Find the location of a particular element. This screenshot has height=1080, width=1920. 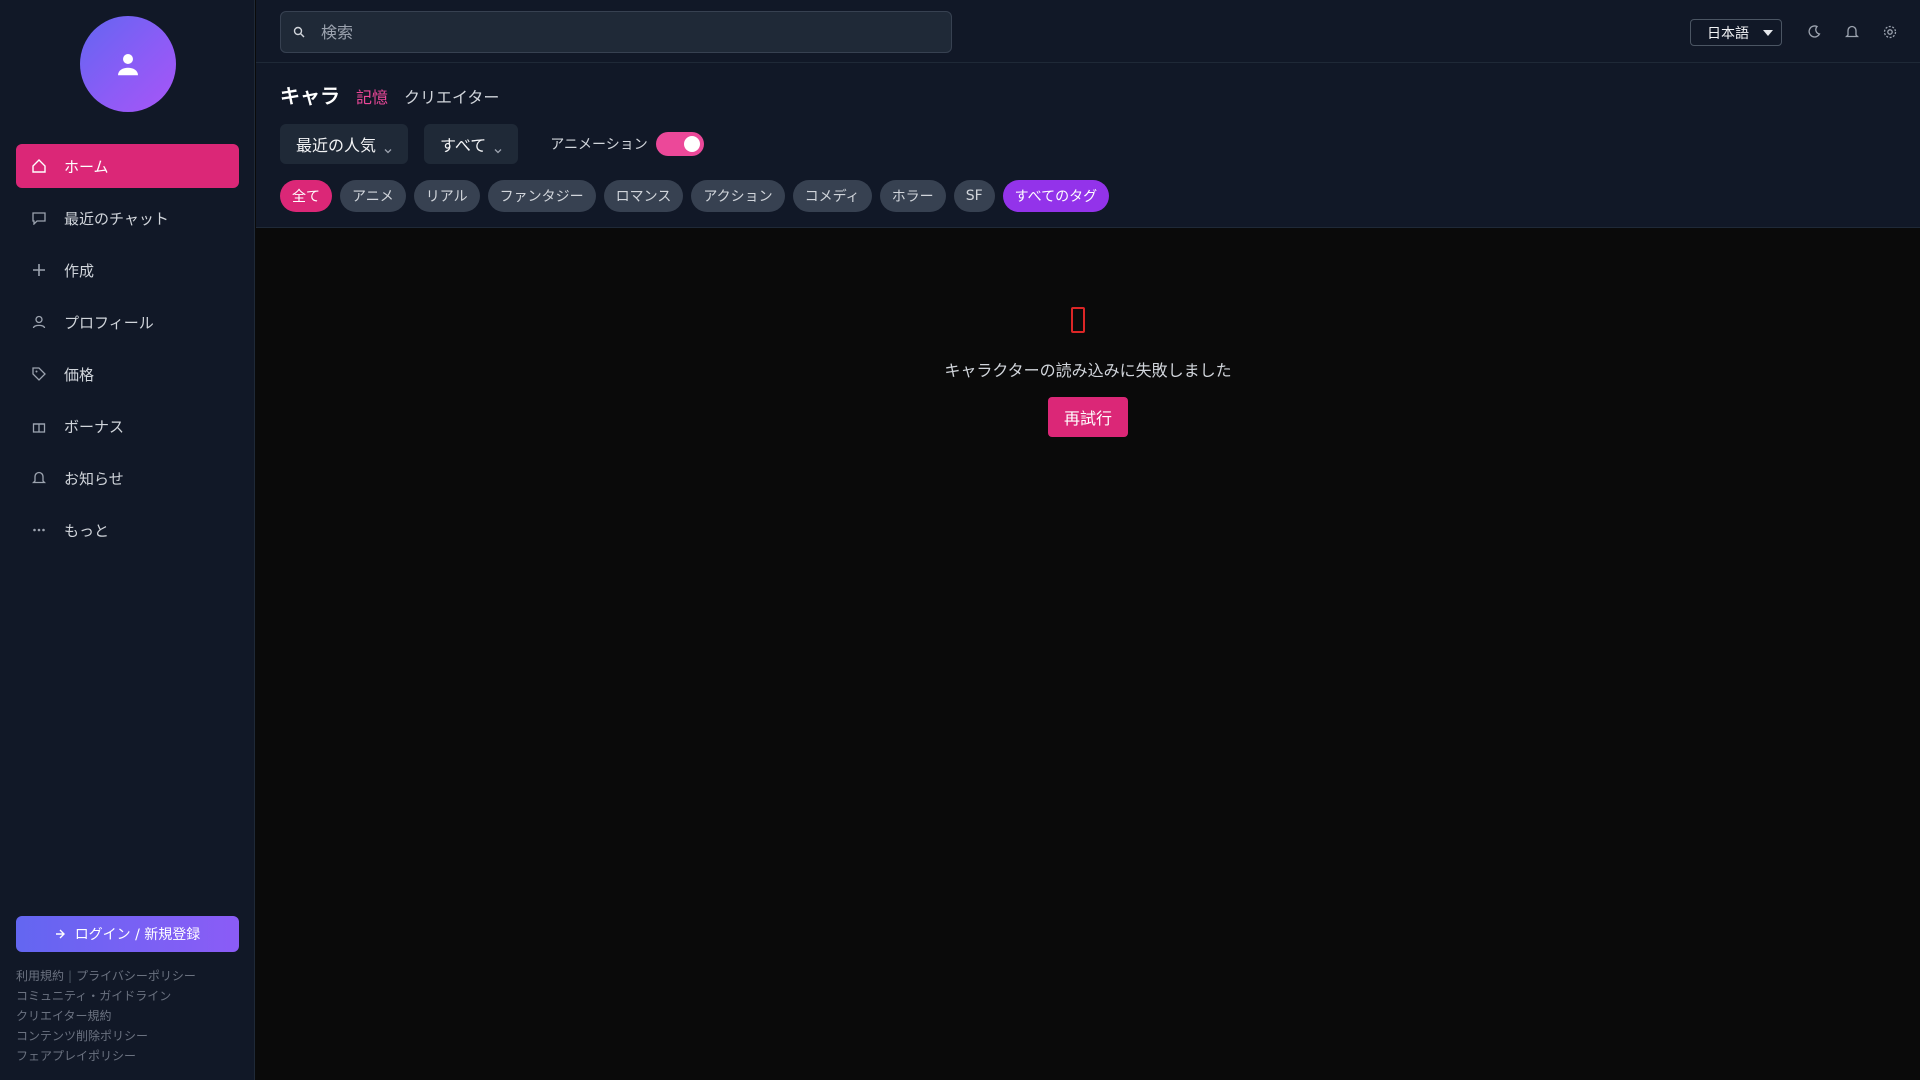

login-signup-button: ログイン / 新規登録 is located at coordinates (127, 934).